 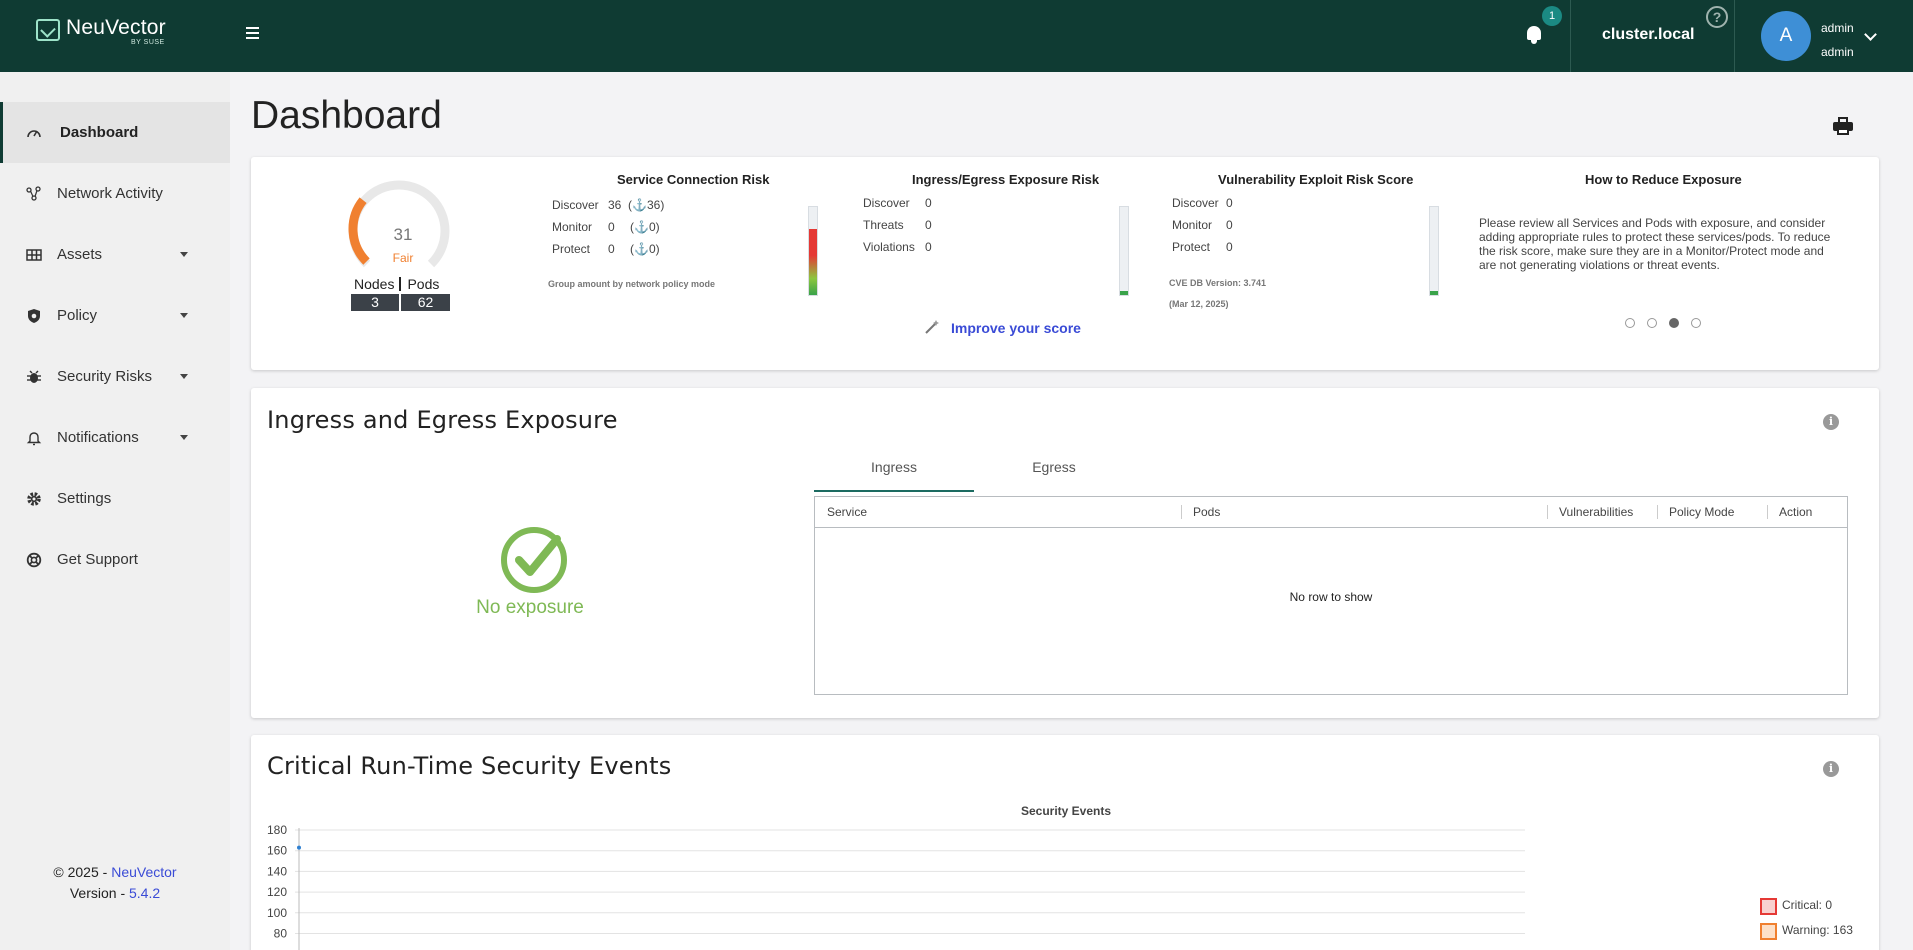 I want to click on sidebar-item-dashboard: Dashboard, so click(x=115, y=132).